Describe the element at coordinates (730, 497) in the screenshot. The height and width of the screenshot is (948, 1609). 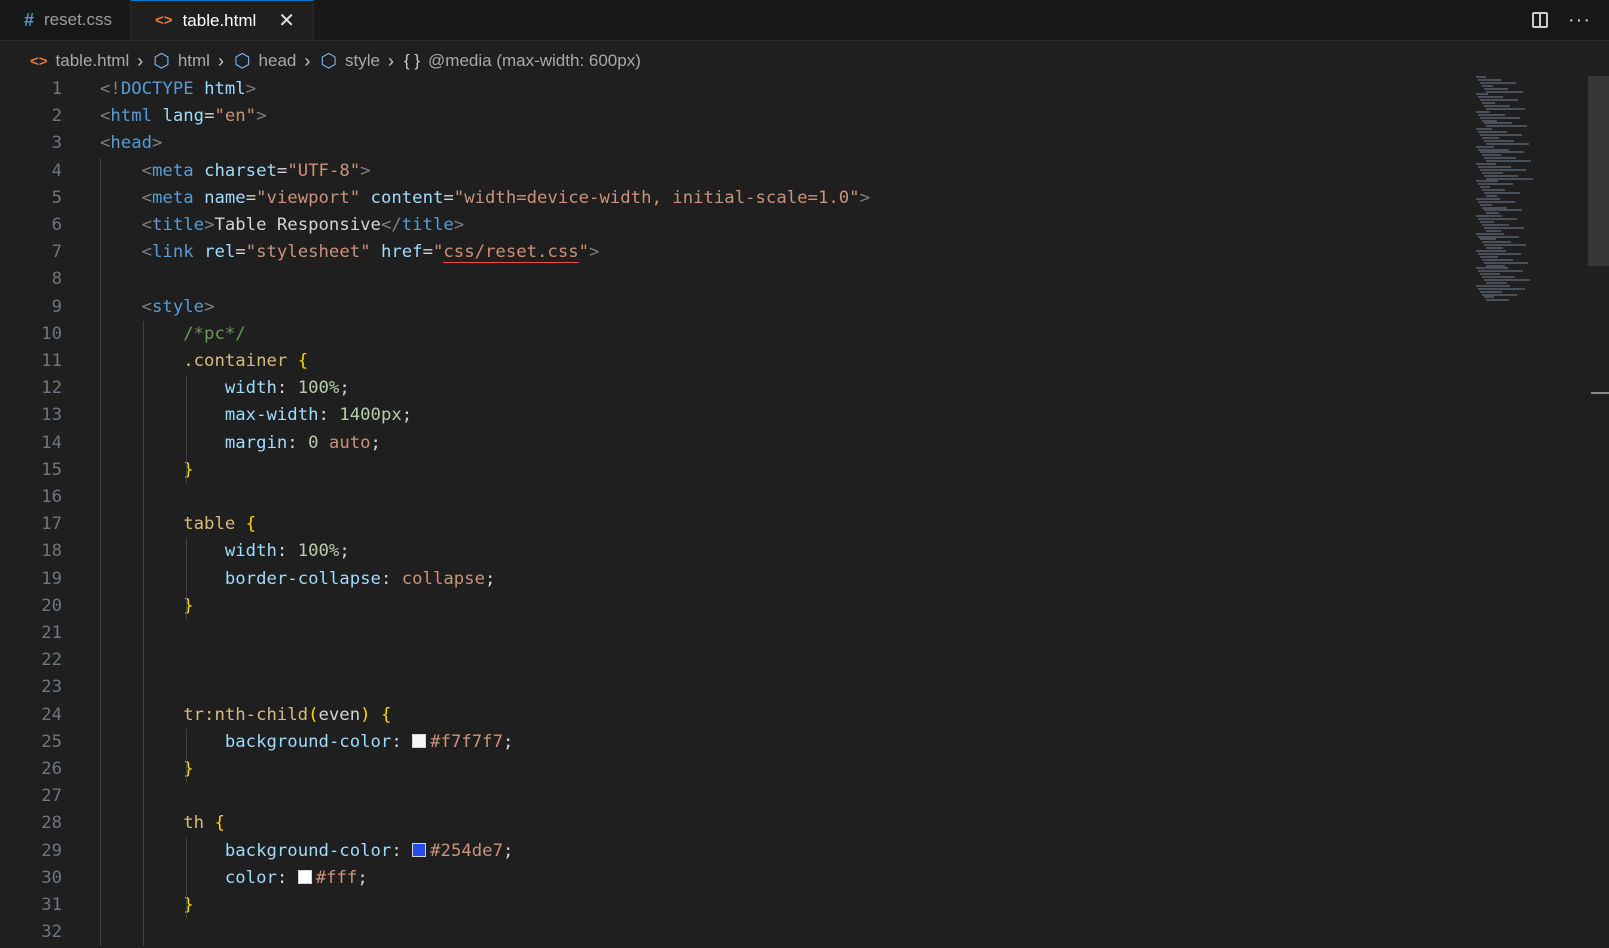
I see `code-line: 16` at that location.